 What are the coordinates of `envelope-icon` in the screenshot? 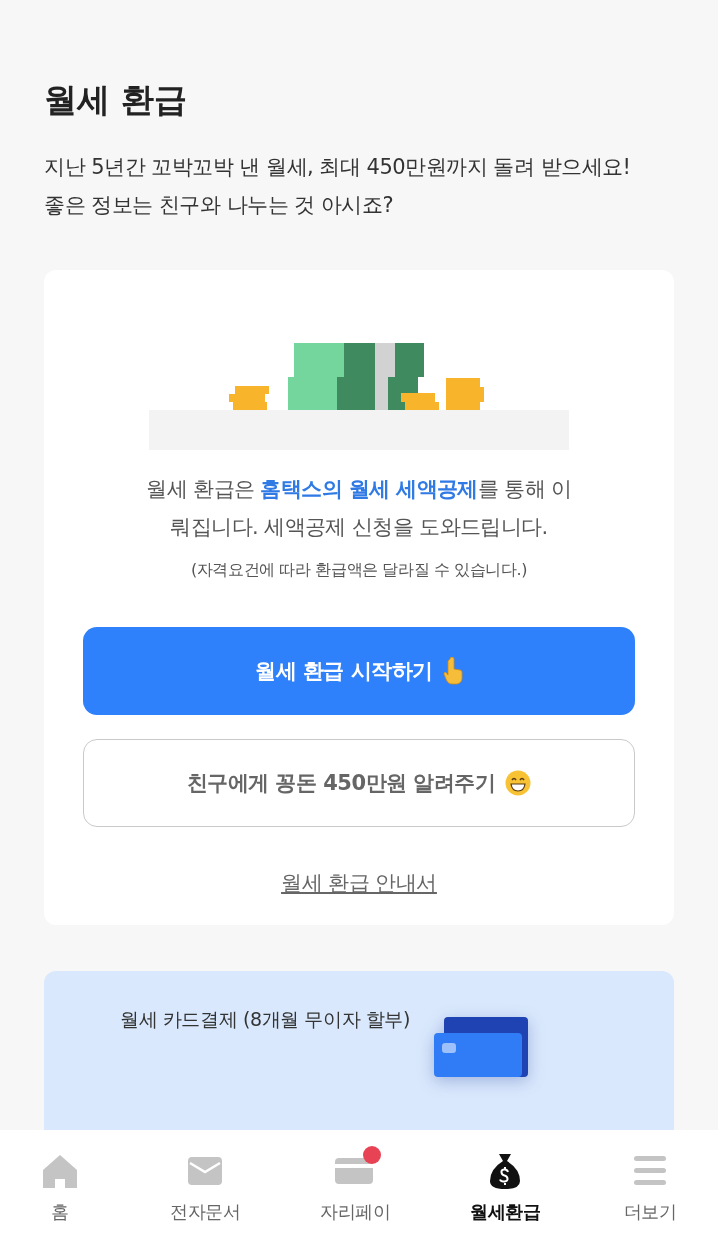 It's located at (205, 1171).